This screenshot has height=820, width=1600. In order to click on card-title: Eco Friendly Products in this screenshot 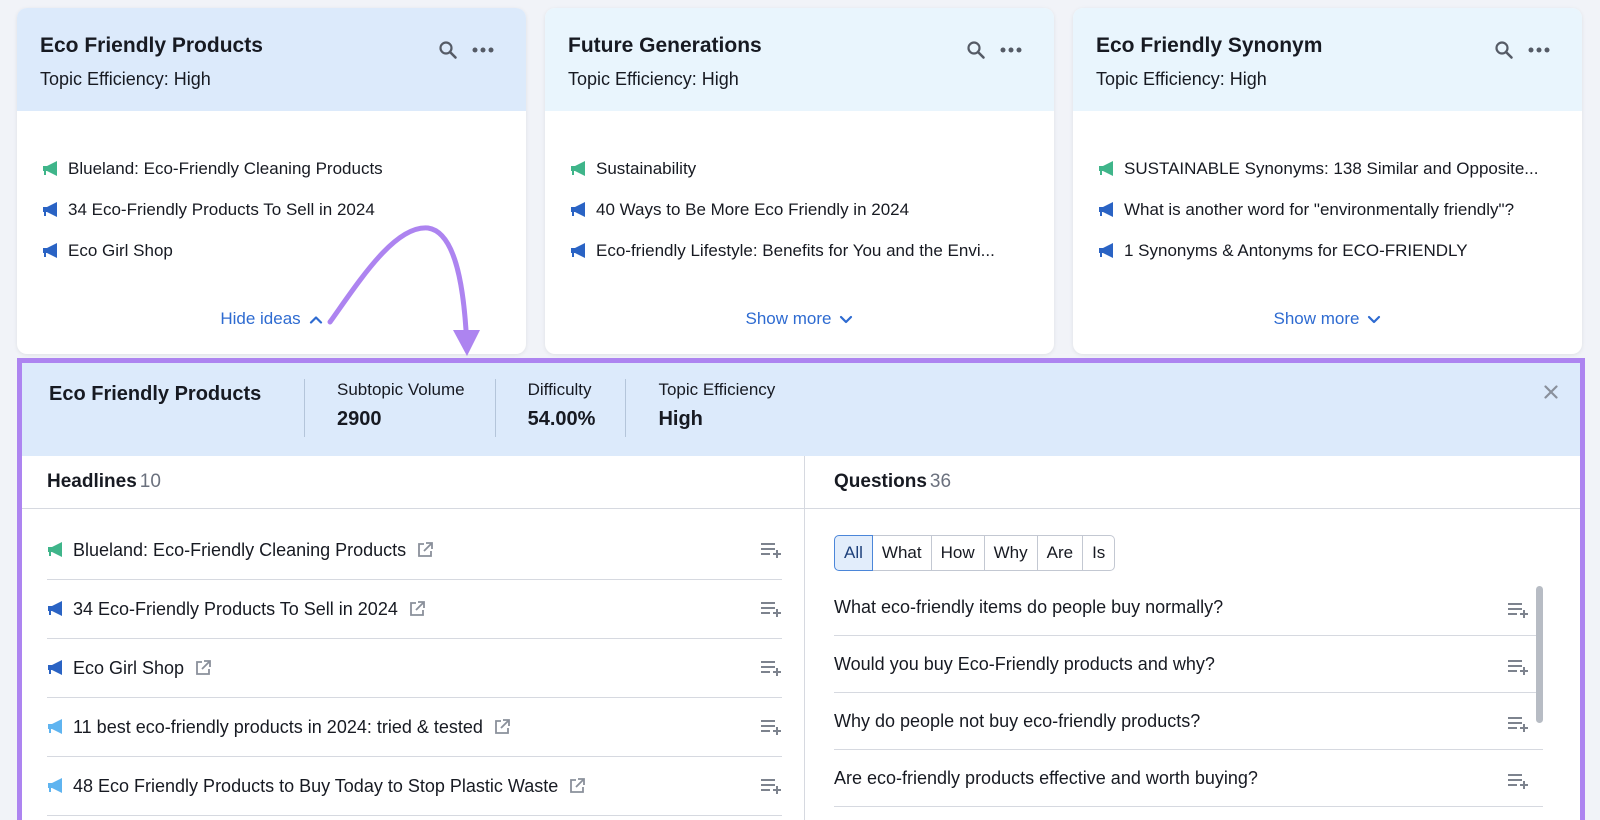, I will do `click(151, 45)`.